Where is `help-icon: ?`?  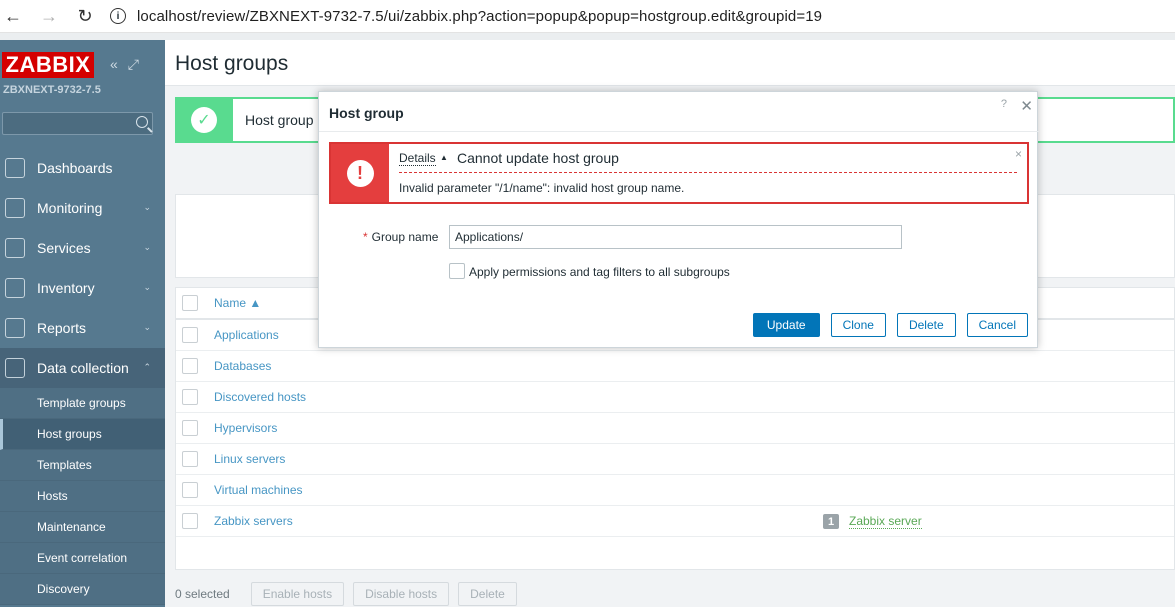 help-icon: ? is located at coordinates (1004, 104).